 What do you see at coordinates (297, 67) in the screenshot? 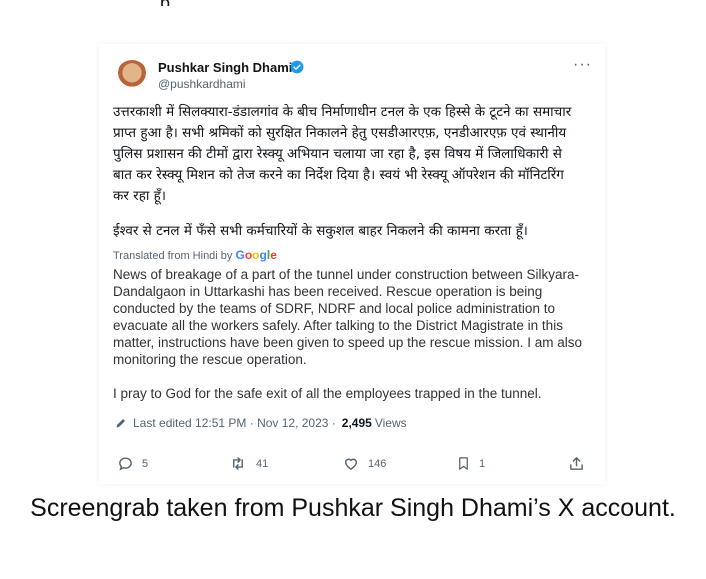
I see `verified-badge-icon` at bounding box center [297, 67].